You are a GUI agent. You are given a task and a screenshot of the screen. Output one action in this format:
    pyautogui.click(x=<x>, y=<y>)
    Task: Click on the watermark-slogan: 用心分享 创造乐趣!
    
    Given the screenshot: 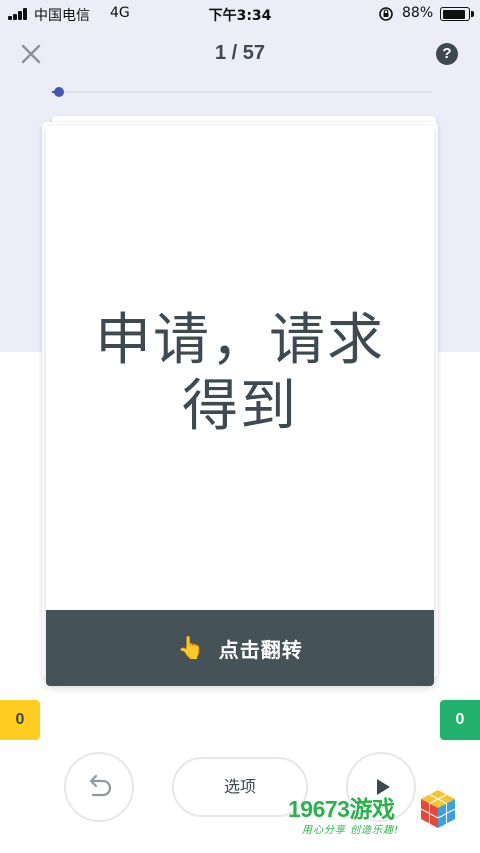 What is the action you would take?
    pyautogui.click(x=351, y=830)
    